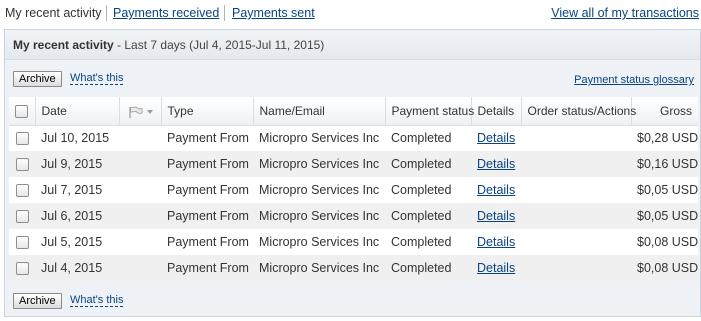 Image resolution: width=701 pixels, height=321 pixels. What do you see at coordinates (273, 13) in the screenshot?
I see `nav-payments-sent-link: Payments sent` at bounding box center [273, 13].